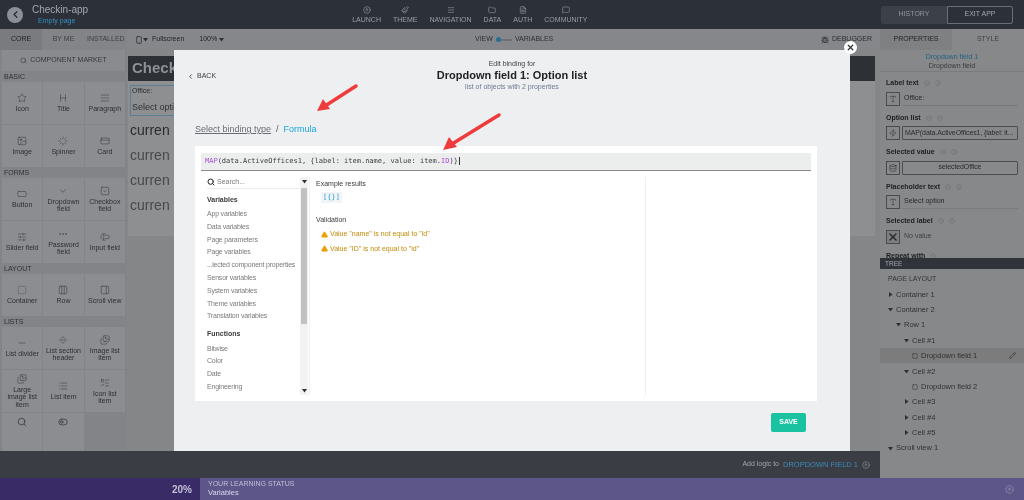  What do you see at coordinates (893, 167) in the screenshot?
I see `data-icon` at bounding box center [893, 167].